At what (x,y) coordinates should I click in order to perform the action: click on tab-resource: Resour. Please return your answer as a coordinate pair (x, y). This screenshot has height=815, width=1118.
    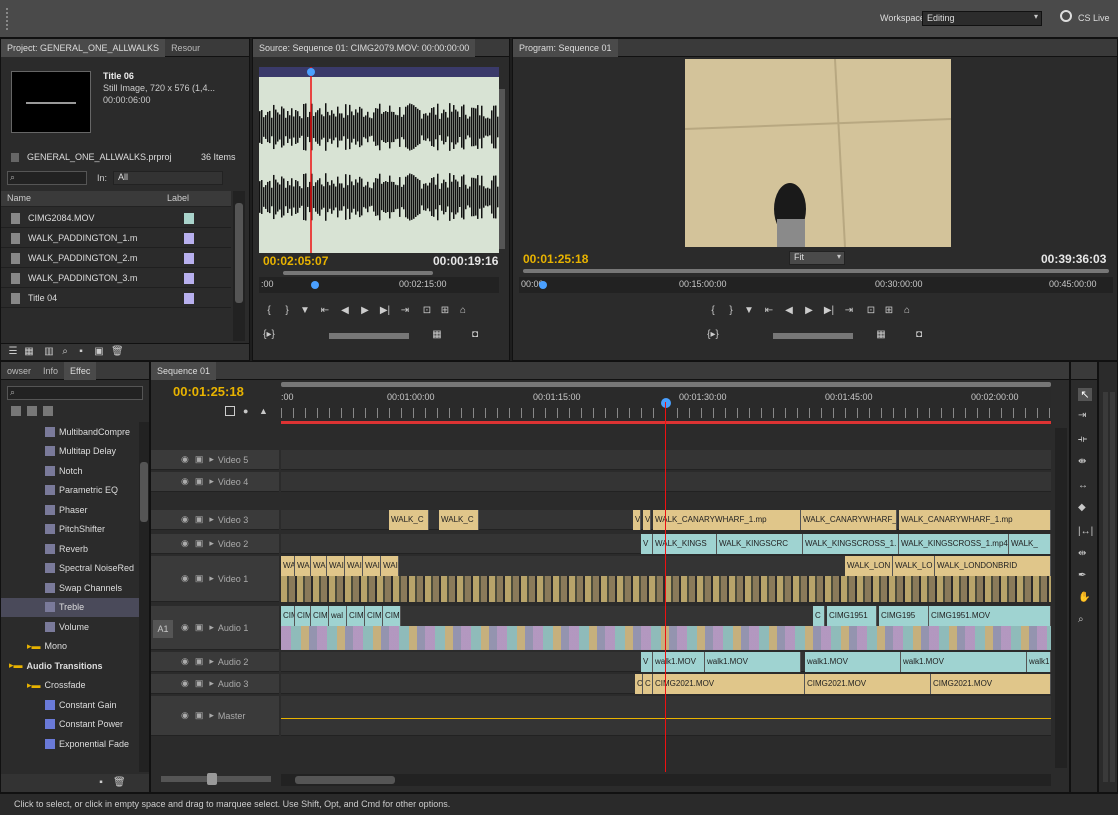
    Looking at the image, I should click on (185, 48).